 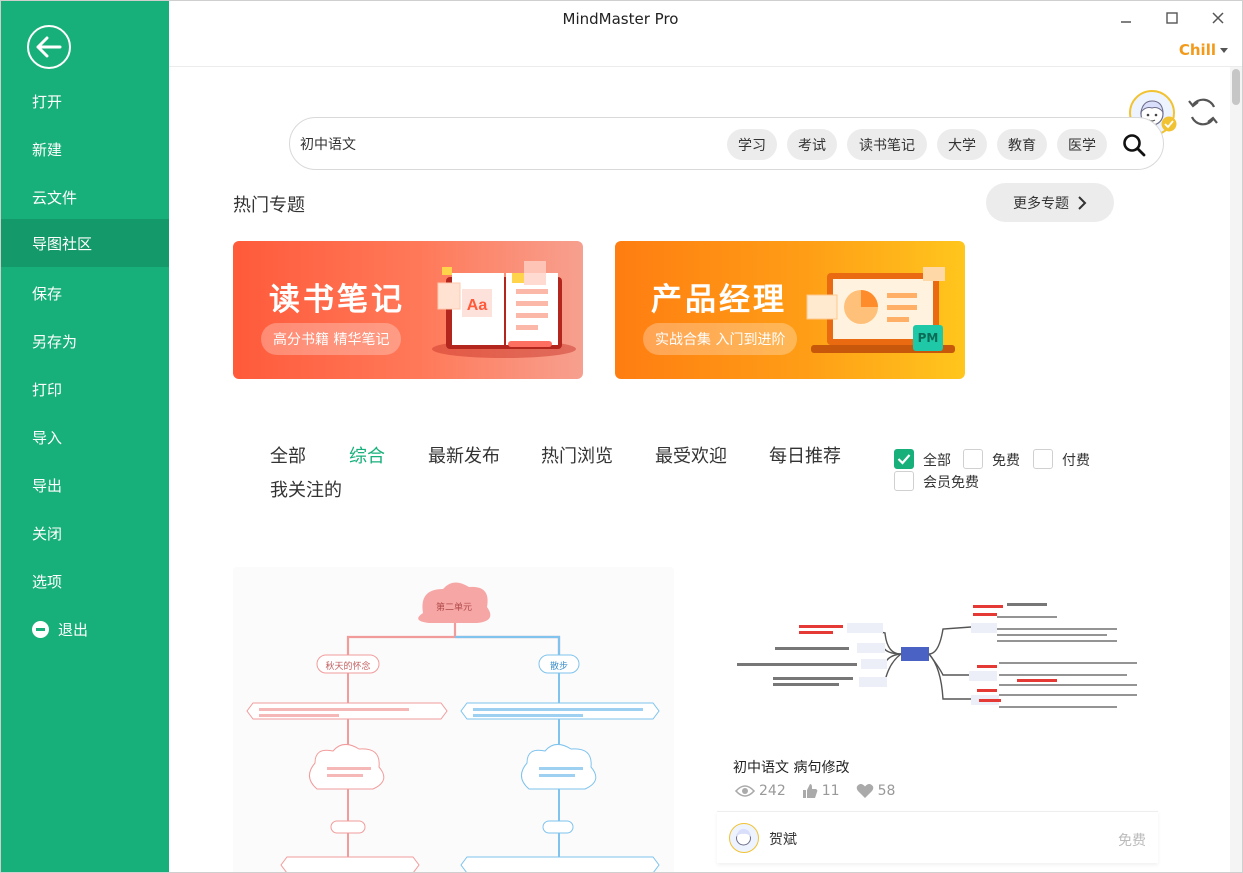 I want to click on vertical-scrollbar, so click(x=1236, y=469).